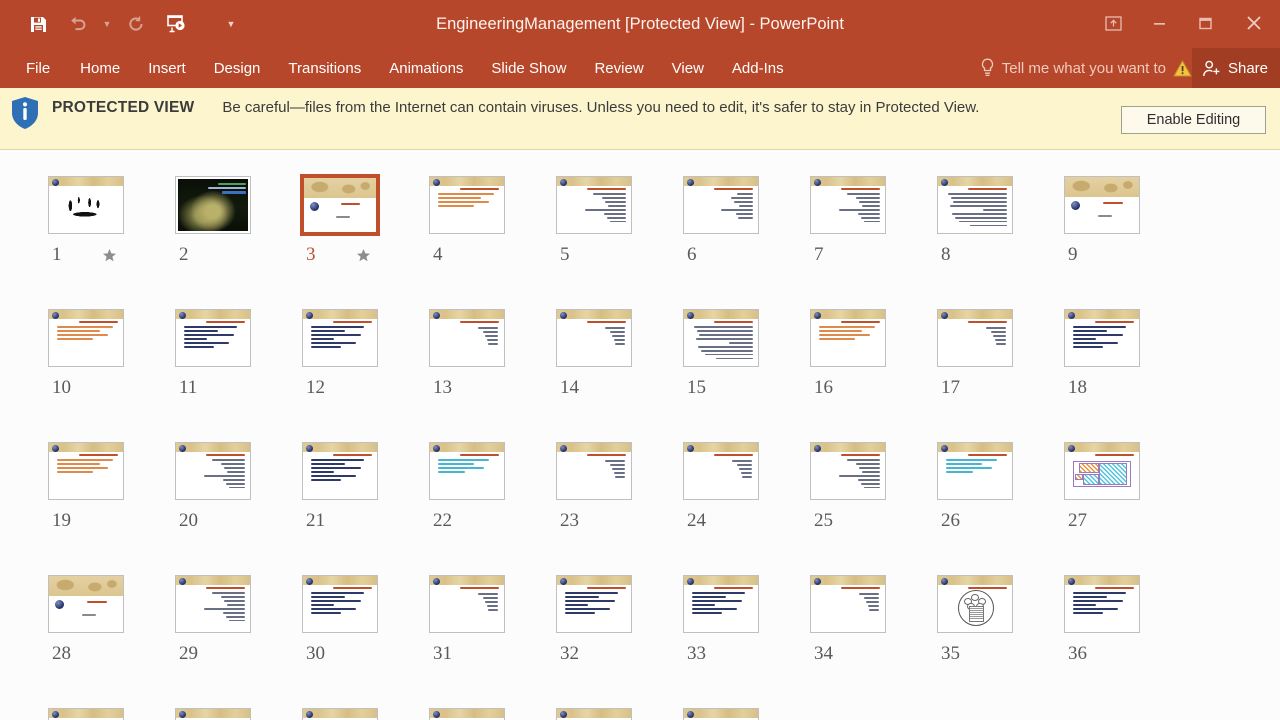  Describe the element at coordinates (100, 68) in the screenshot. I see `ribbon-tab-home: Home` at that location.